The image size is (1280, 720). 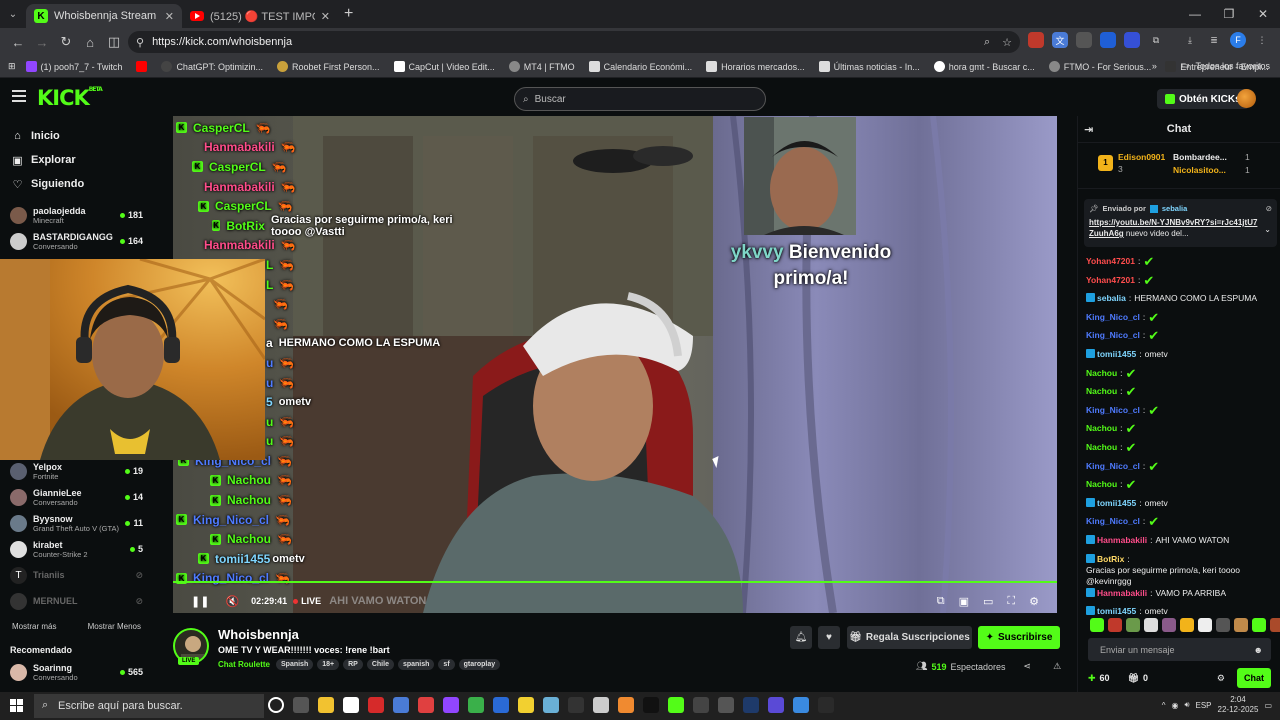 I want to click on following-channel: GiannieLee Conversando 14, so click(x=76, y=497).